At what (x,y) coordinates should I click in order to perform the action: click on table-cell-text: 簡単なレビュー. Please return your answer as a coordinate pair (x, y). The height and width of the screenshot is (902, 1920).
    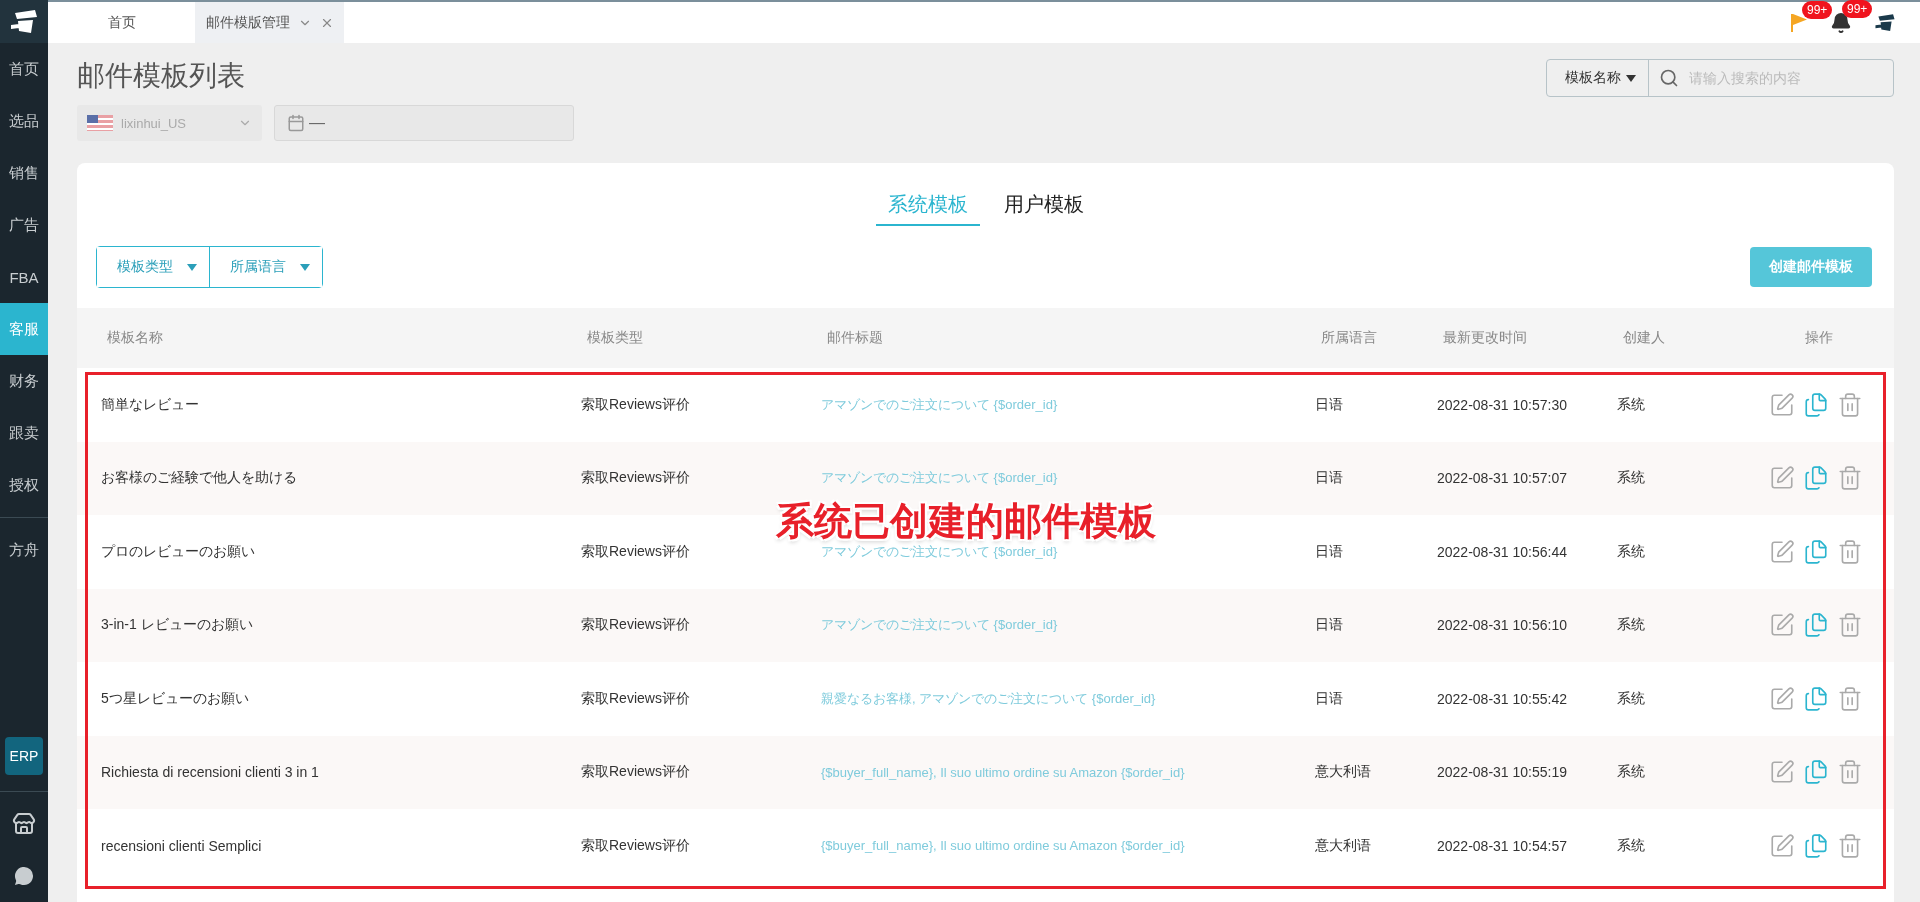
    Looking at the image, I should click on (150, 404).